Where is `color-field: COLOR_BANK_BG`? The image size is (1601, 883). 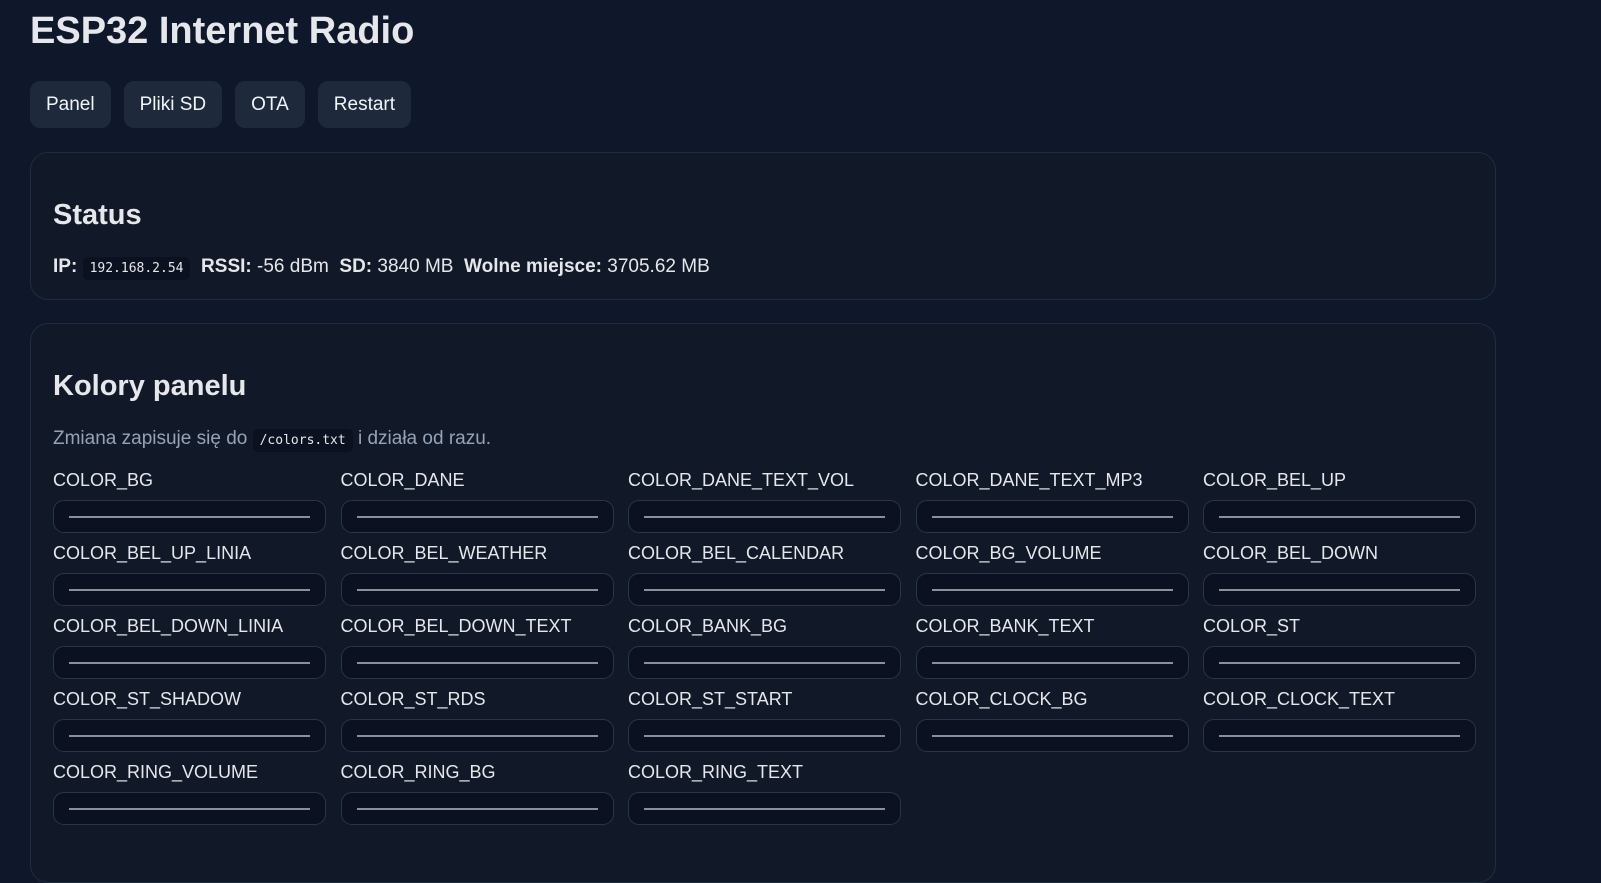
color-field: COLOR_BANK_BG is located at coordinates (764, 647).